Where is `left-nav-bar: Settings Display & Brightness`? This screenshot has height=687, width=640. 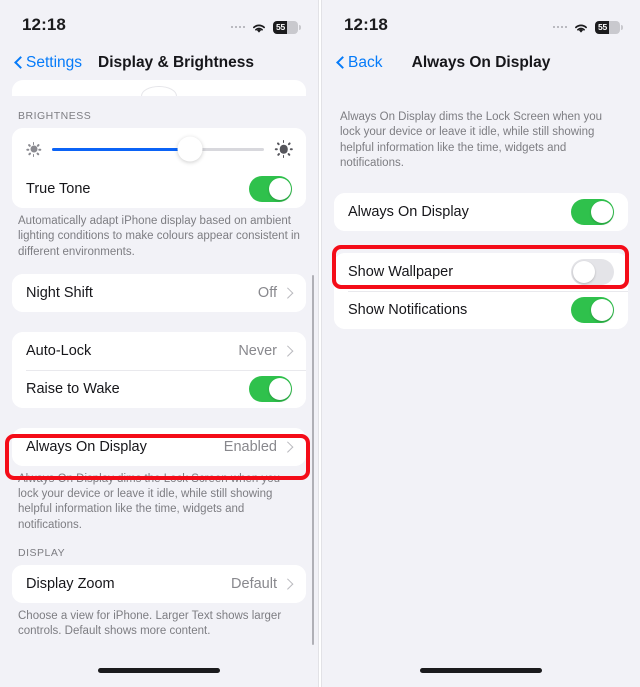 left-nav-bar: Settings Display & Brightness is located at coordinates (159, 63).